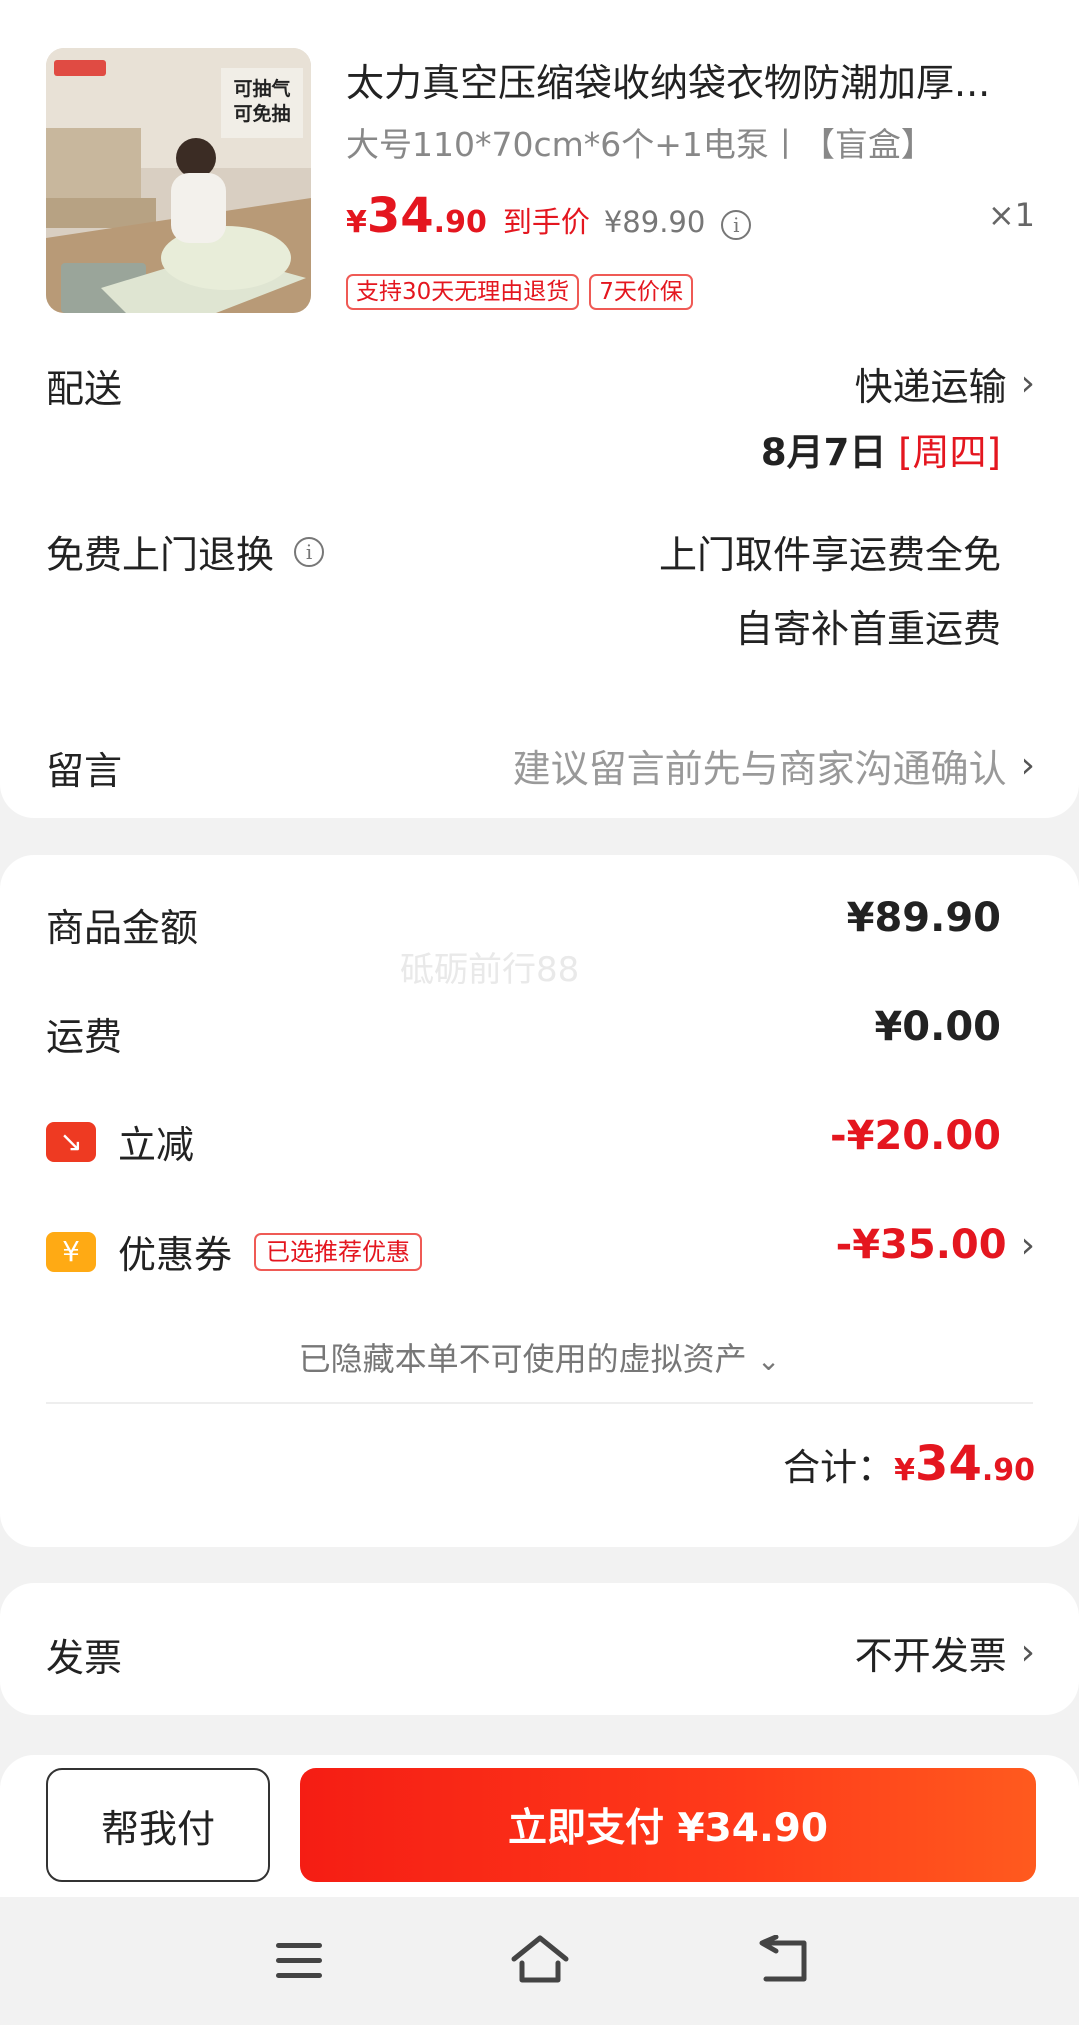  What do you see at coordinates (930, 387) in the screenshot?
I see `delivery-method: 快递运输` at bounding box center [930, 387].